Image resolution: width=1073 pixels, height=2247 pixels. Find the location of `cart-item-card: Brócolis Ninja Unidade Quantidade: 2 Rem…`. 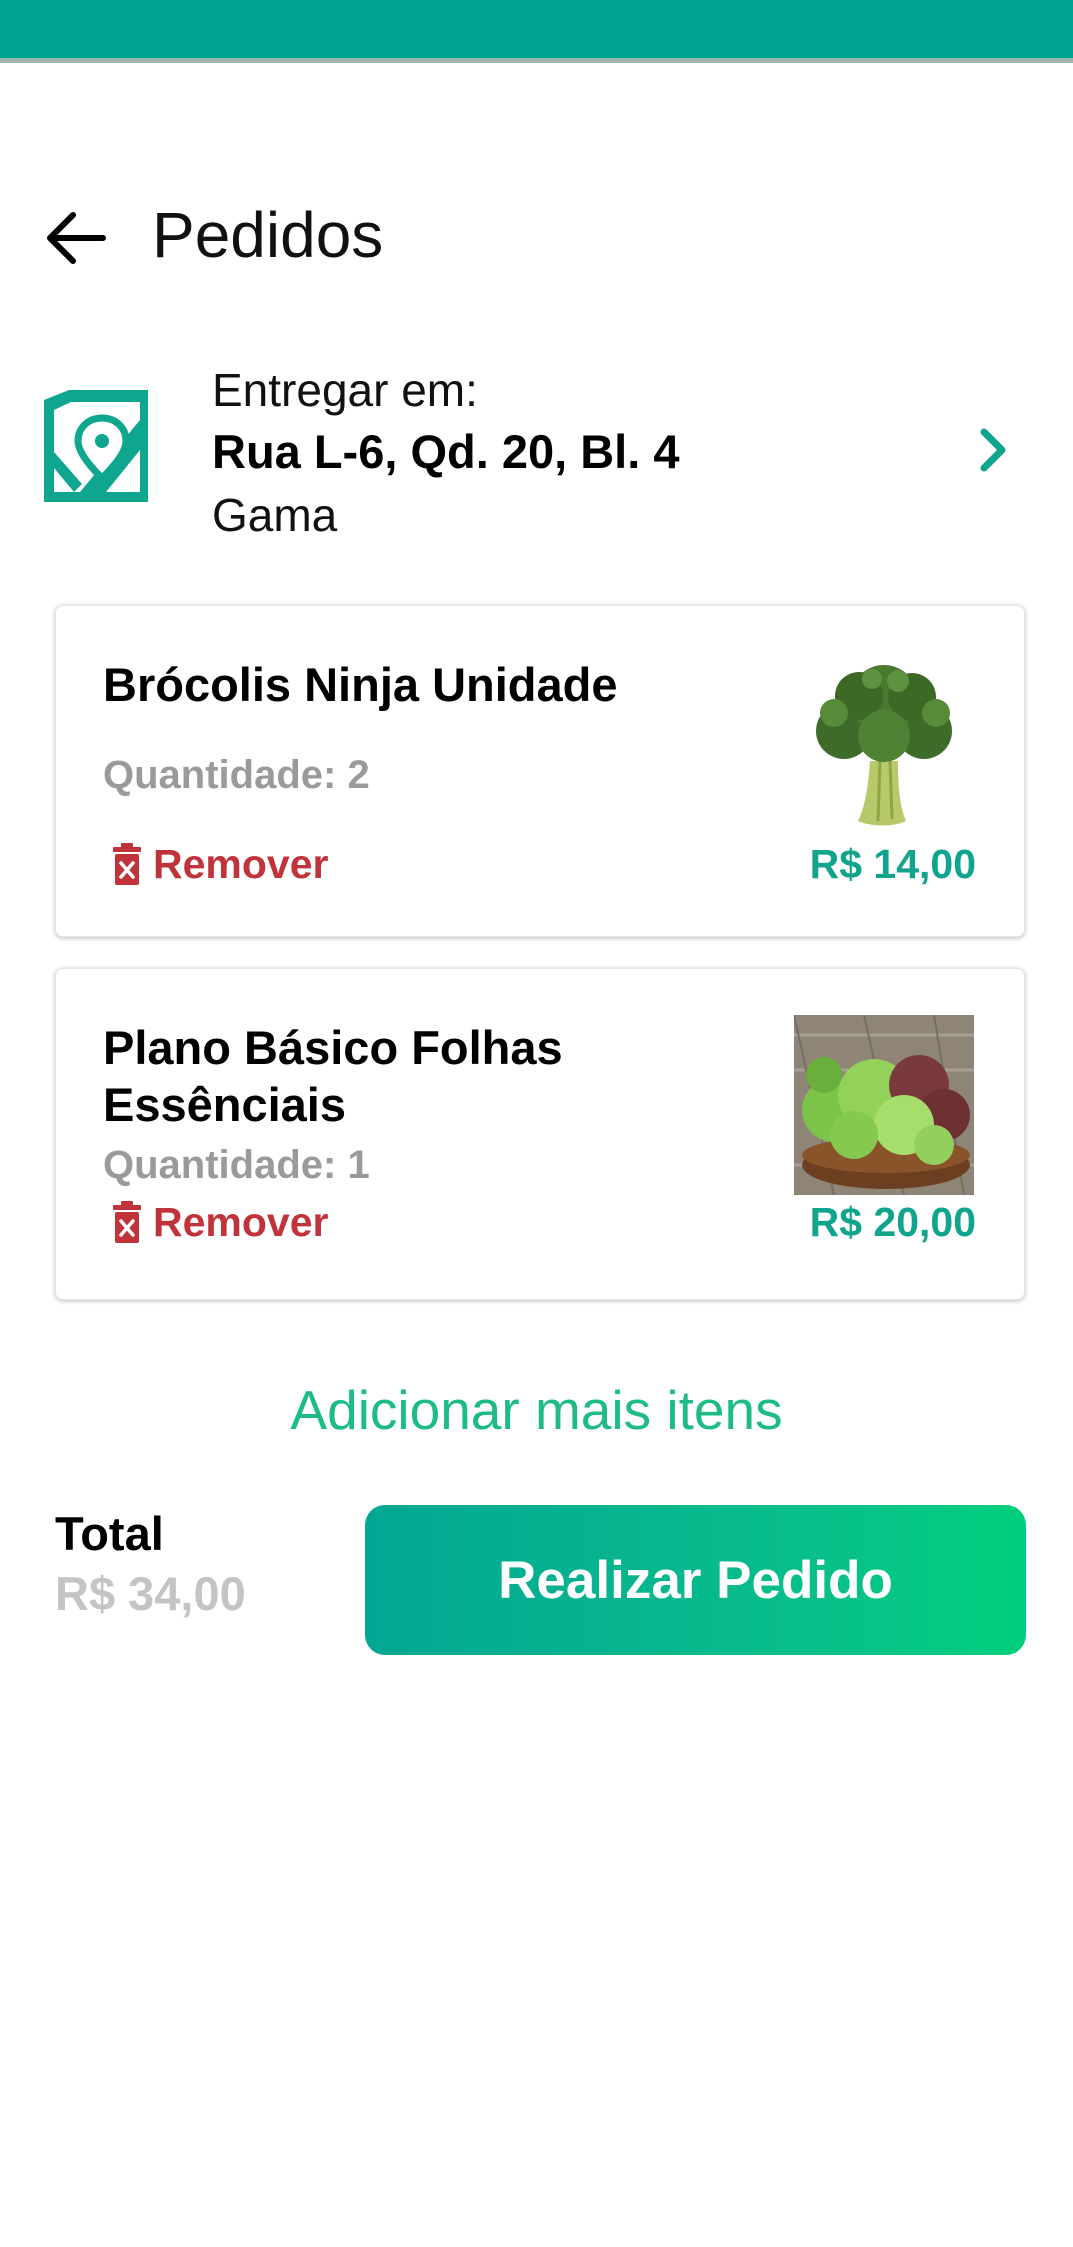

cart-item-card: Brócolis Ninja Unidade Quantidade: 2 Rem… is located at coordinates (540, 771).